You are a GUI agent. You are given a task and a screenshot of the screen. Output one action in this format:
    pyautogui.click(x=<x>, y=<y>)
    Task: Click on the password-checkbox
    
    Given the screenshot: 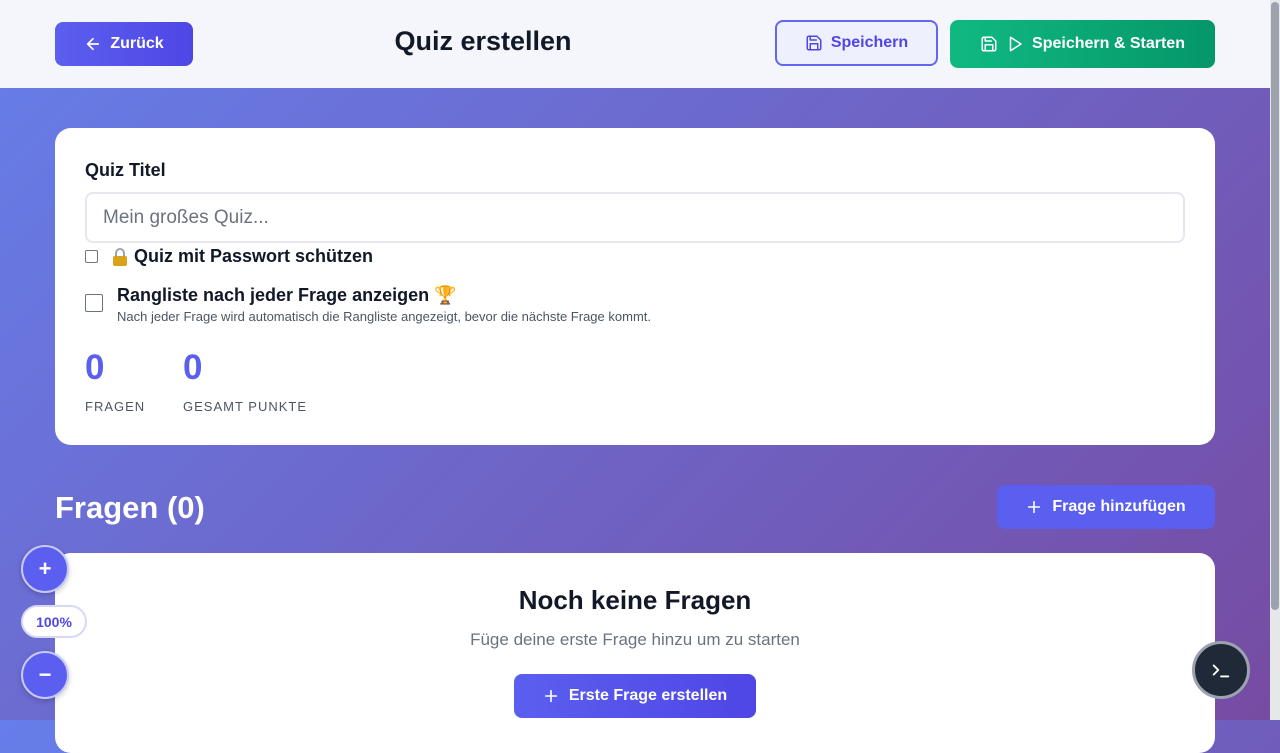 What is the action you would take?
    pyautogui.click(x=91, y=256)
    